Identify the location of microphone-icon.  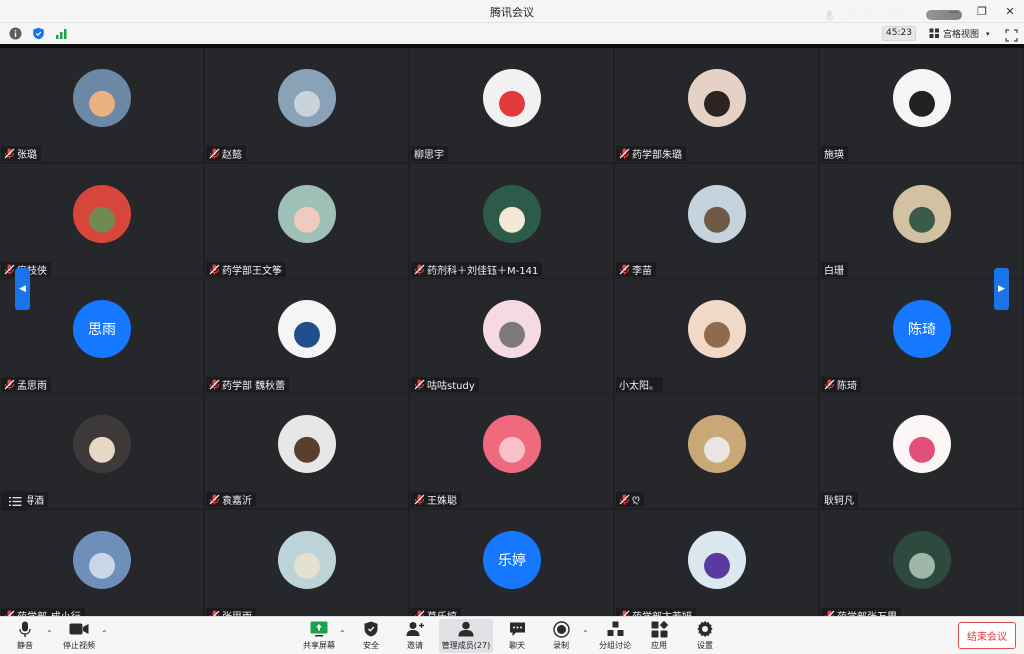
(25, 629).